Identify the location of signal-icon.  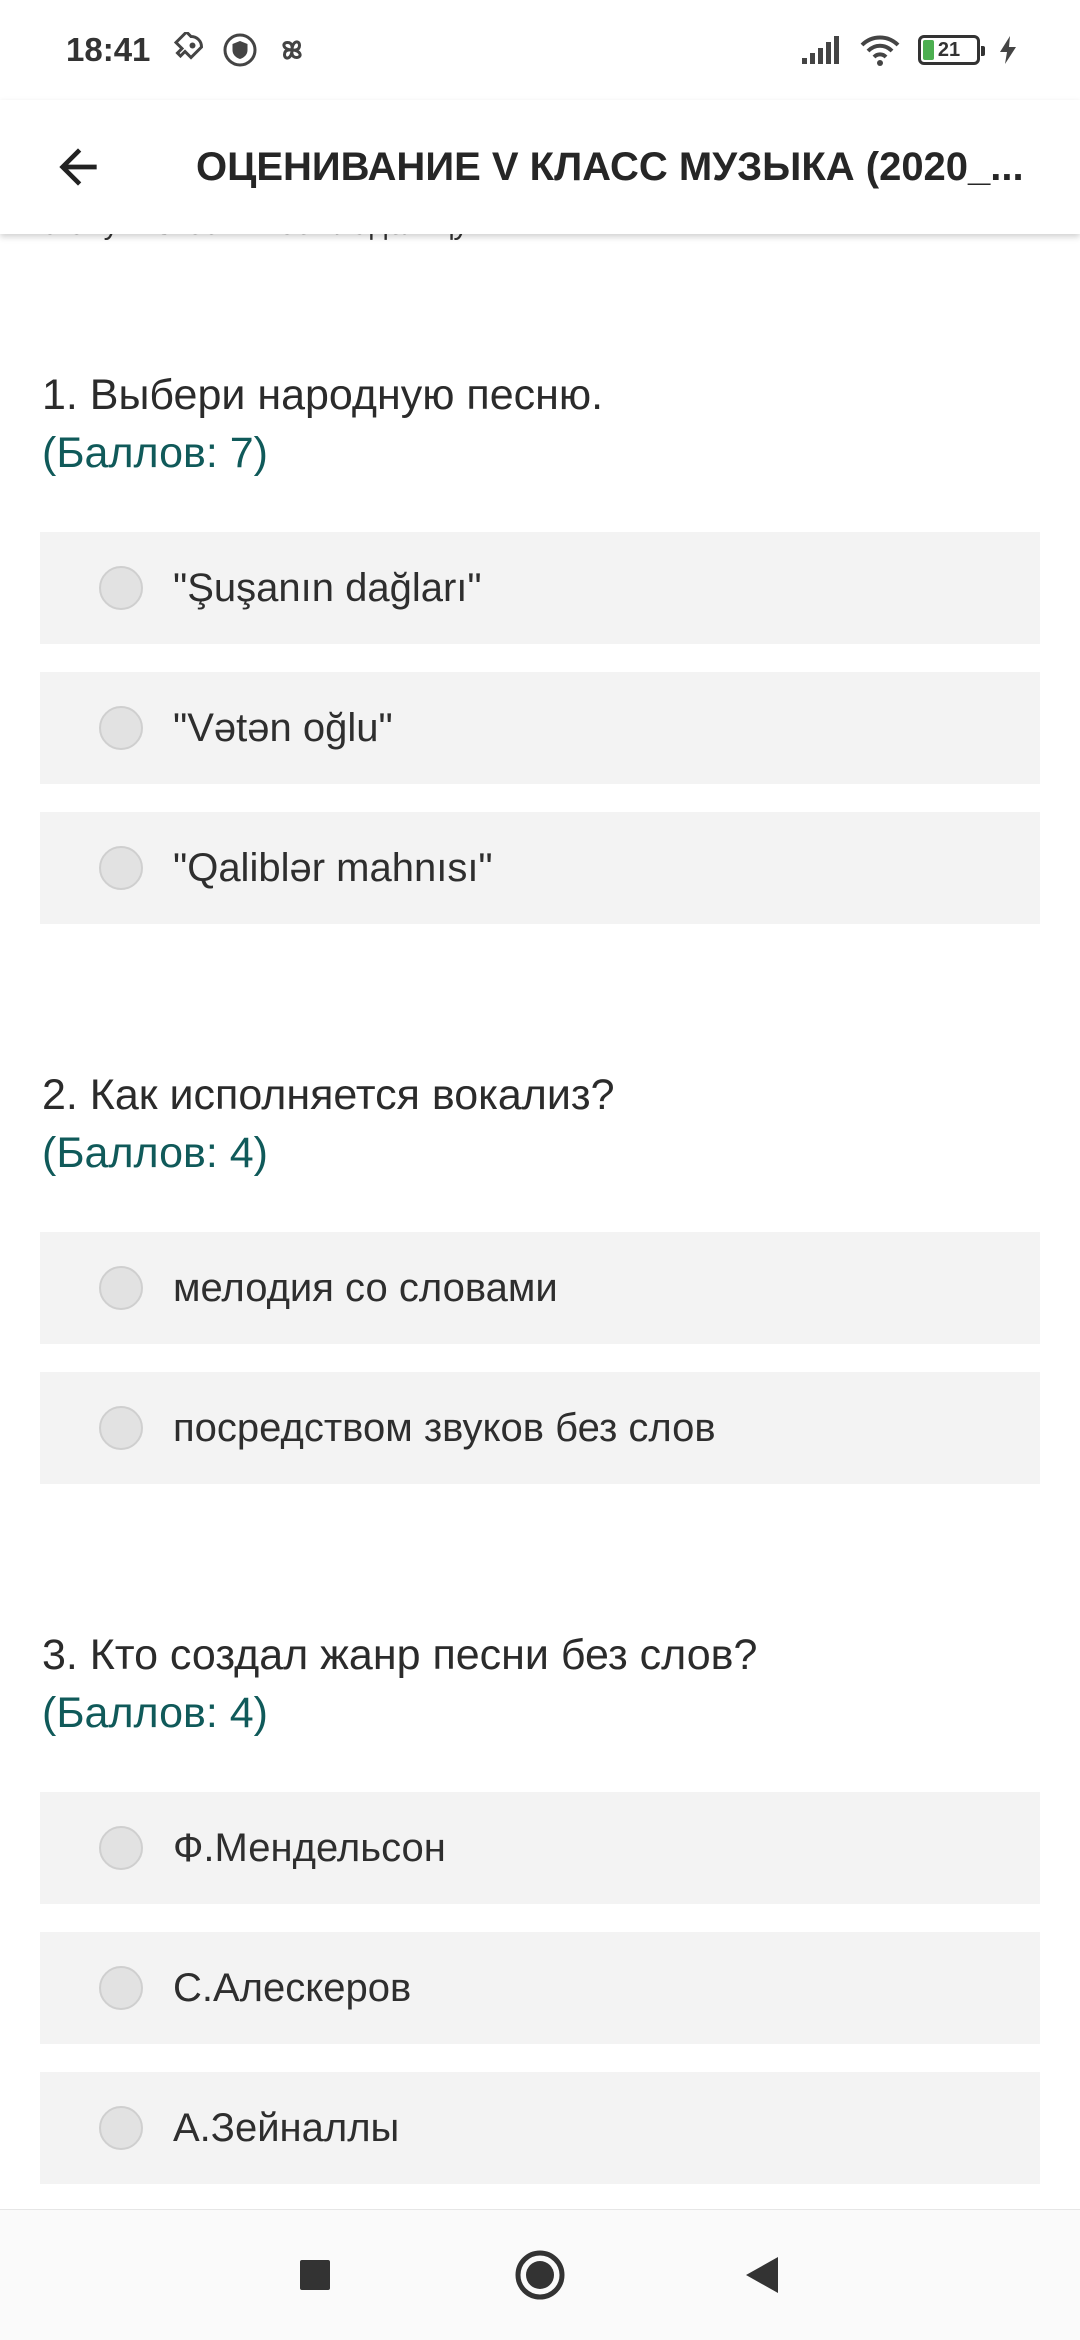
(820, 50).